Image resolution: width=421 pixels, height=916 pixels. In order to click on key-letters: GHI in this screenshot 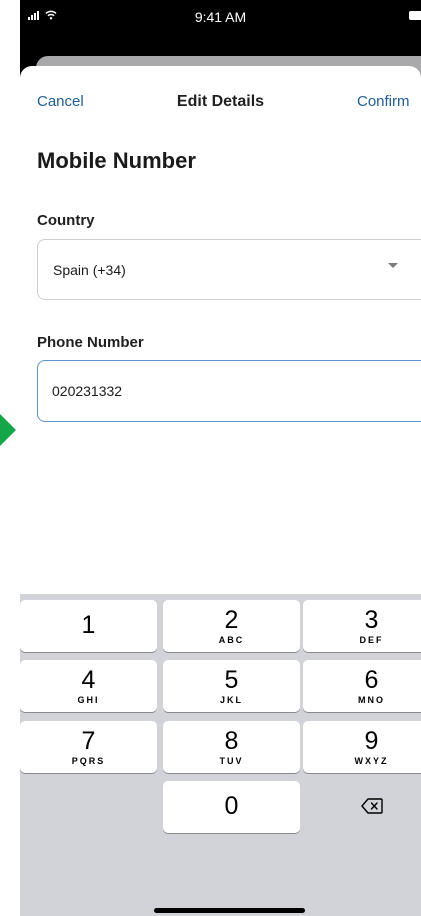, I will do `click(88, 700)`.